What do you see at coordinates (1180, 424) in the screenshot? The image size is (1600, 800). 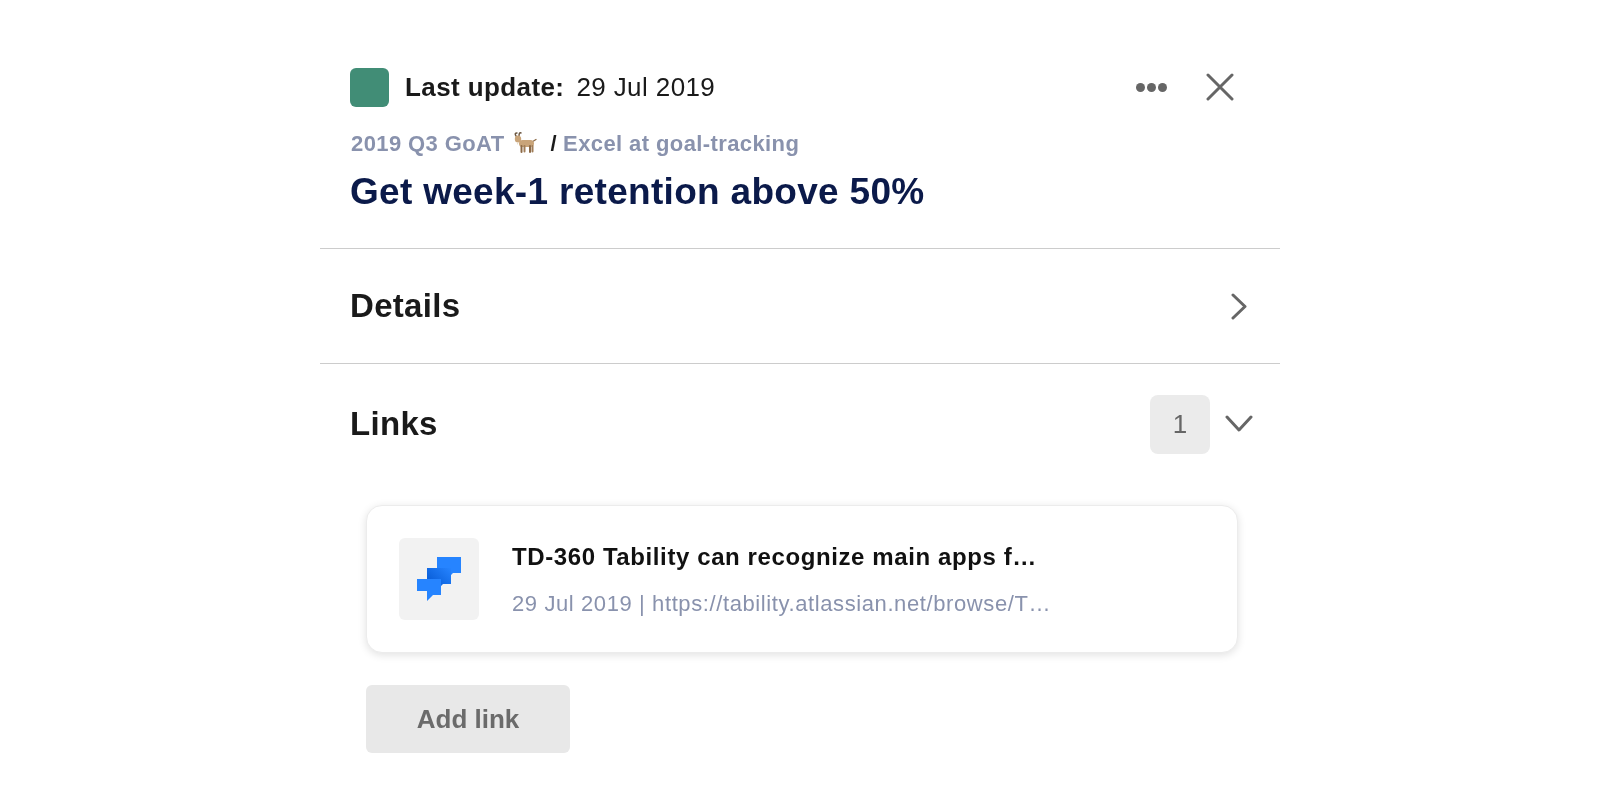 I see `link-count: 1` at bounding box center [1180, 424].